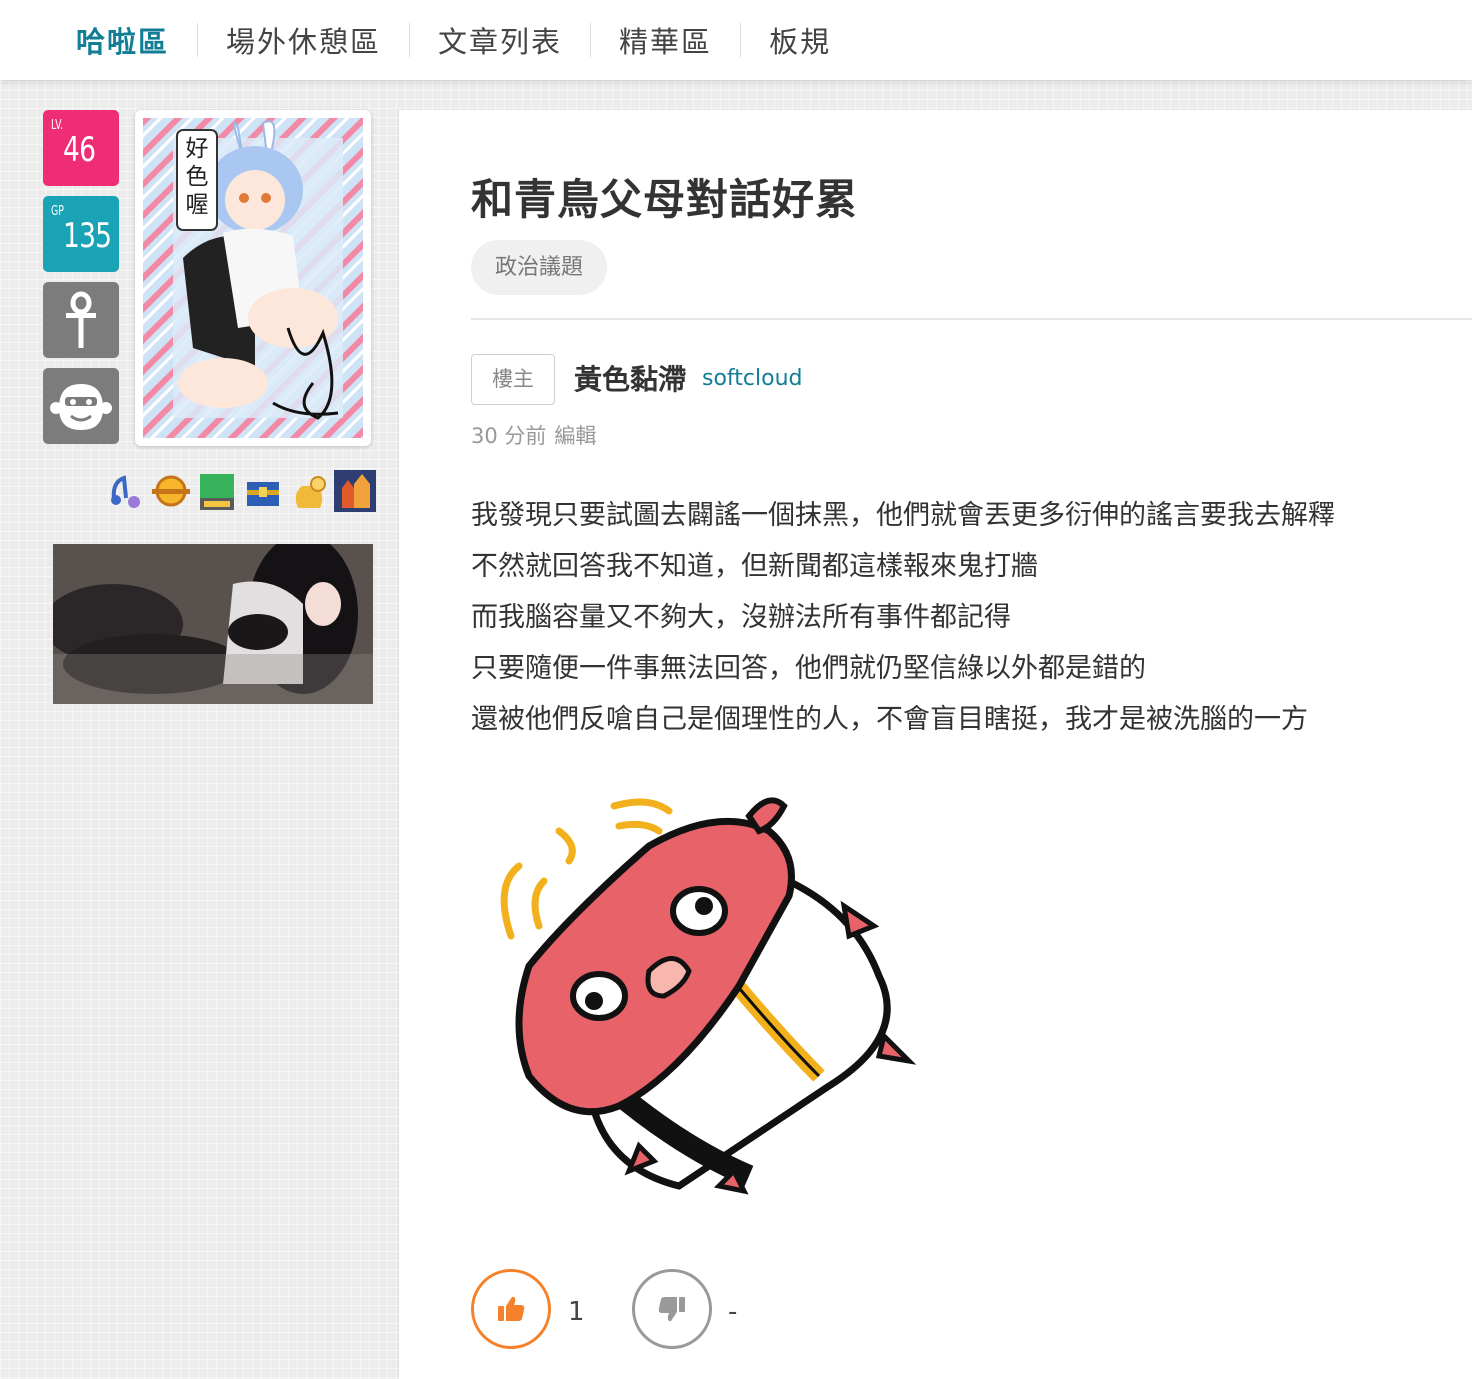 This screenshot has height=1379, width=1472. I want to click on divider, so click(971, 319).